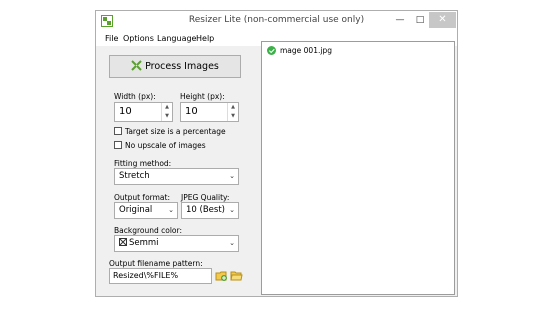 Image resolution: width=550 pixels, height=321 pixels. Describe the element at coordinates (205, 210) in the screenshot. I see `jpeg-quality-value: 10 (Best)` at that location.